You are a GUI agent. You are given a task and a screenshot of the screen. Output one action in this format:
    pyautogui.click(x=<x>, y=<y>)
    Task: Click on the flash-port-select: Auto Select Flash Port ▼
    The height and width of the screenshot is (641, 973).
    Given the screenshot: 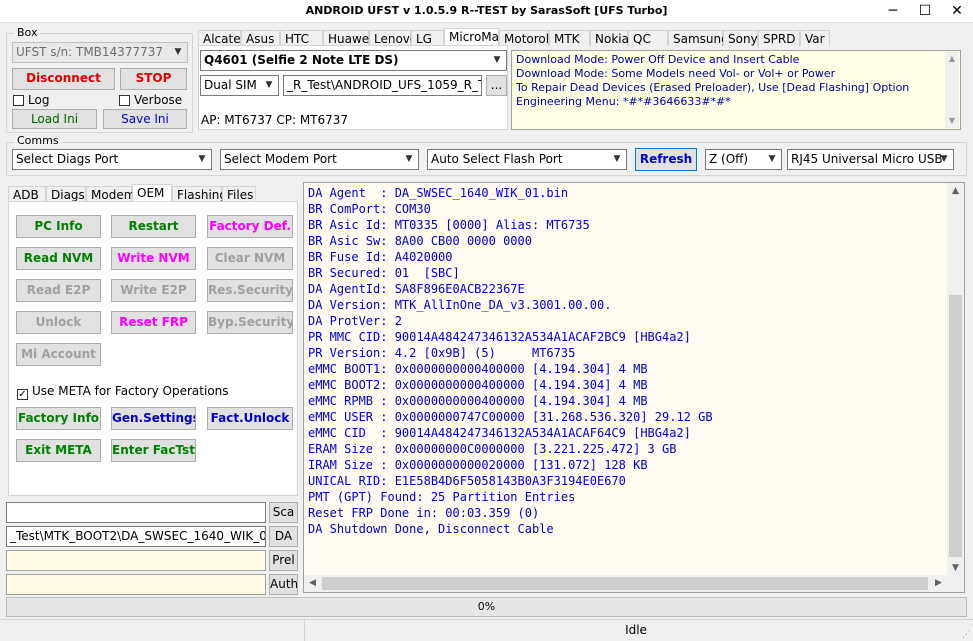 What is the action you would take?
    pyautogui.click(x=527, y=159)
    